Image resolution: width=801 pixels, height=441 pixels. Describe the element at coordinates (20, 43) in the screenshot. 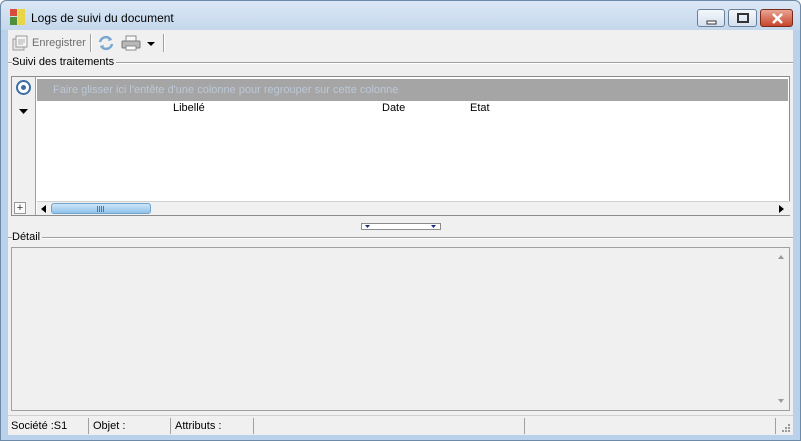

I see `save-icon` at that location.